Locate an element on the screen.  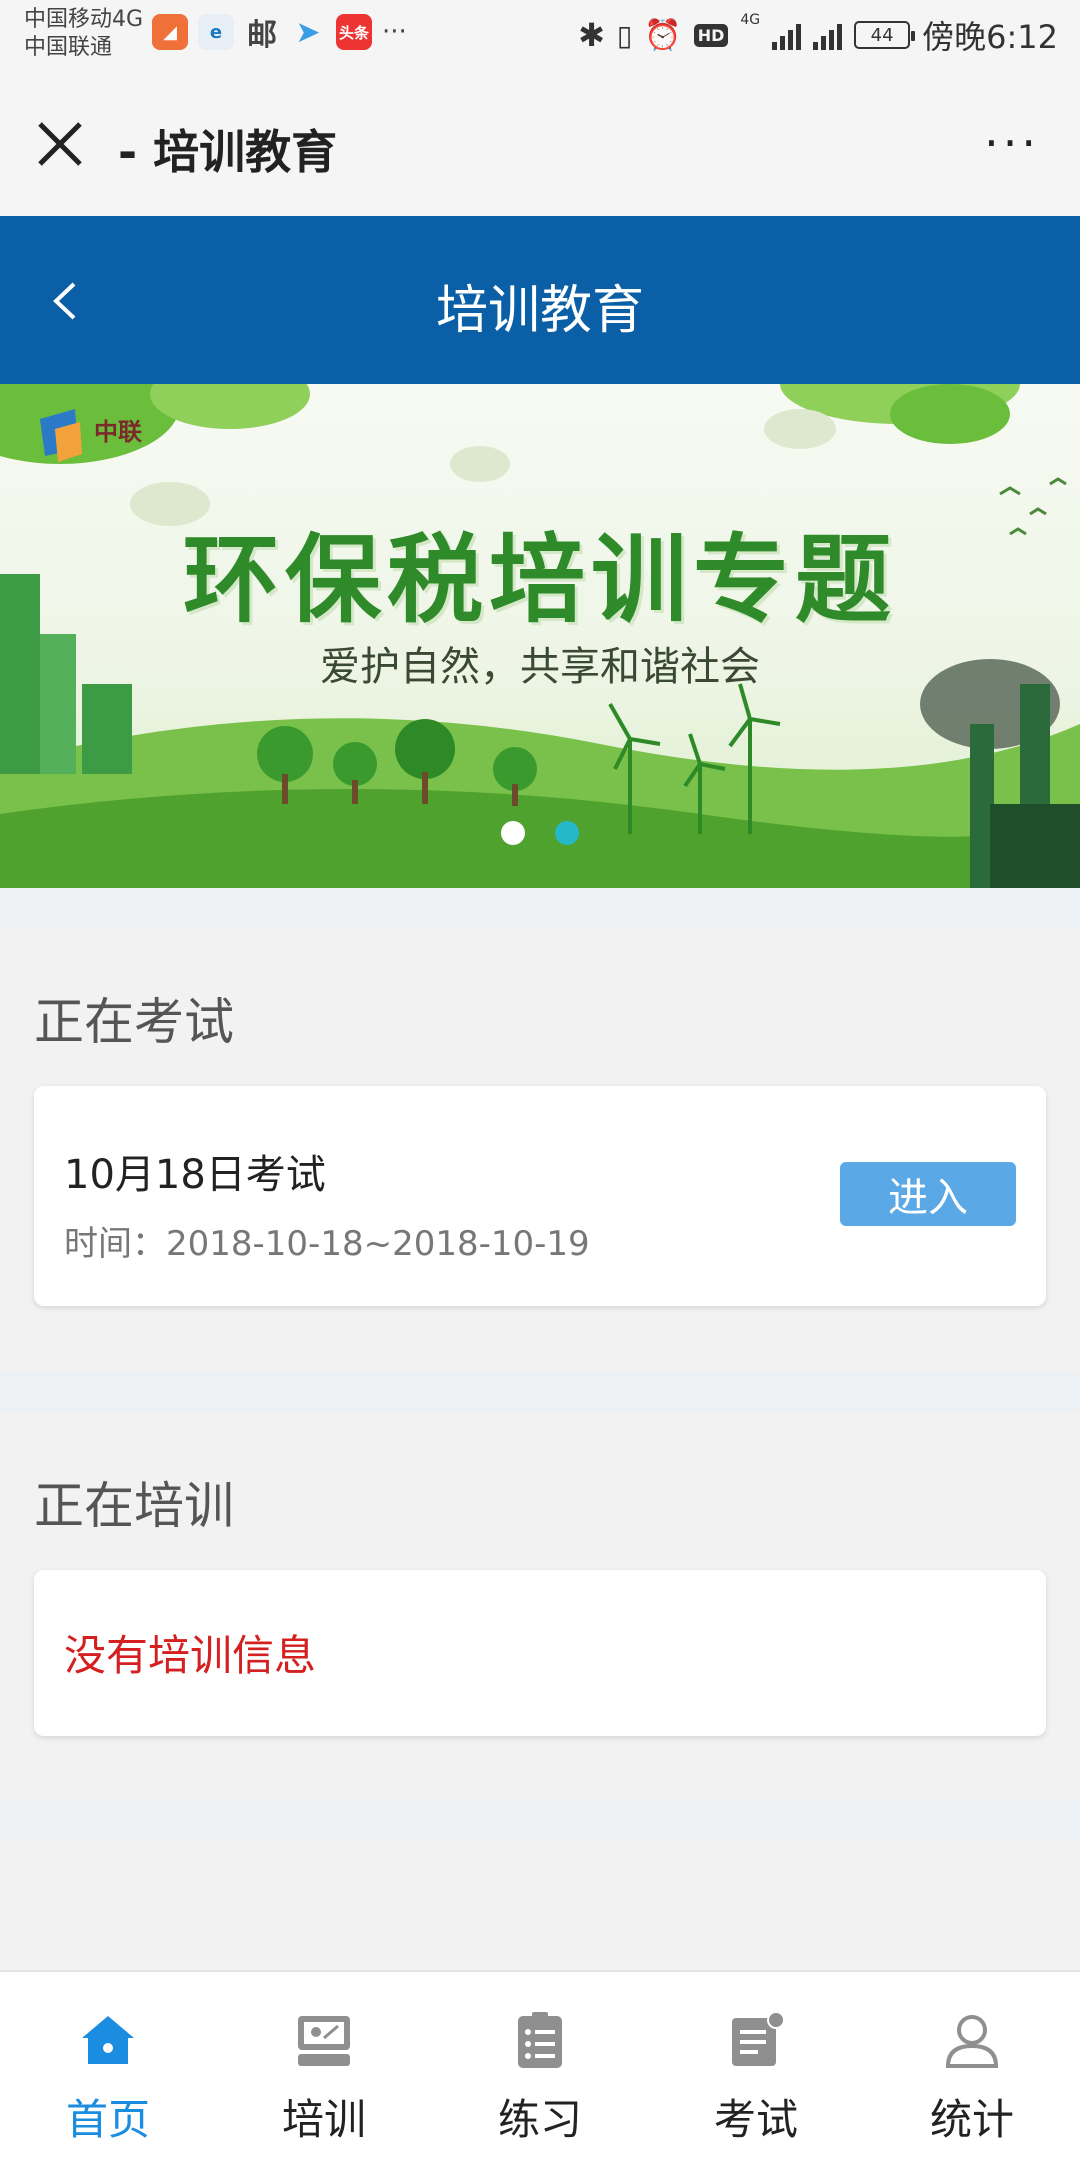
alarm-icon: ⏰ is located at coordinates (663, 35).